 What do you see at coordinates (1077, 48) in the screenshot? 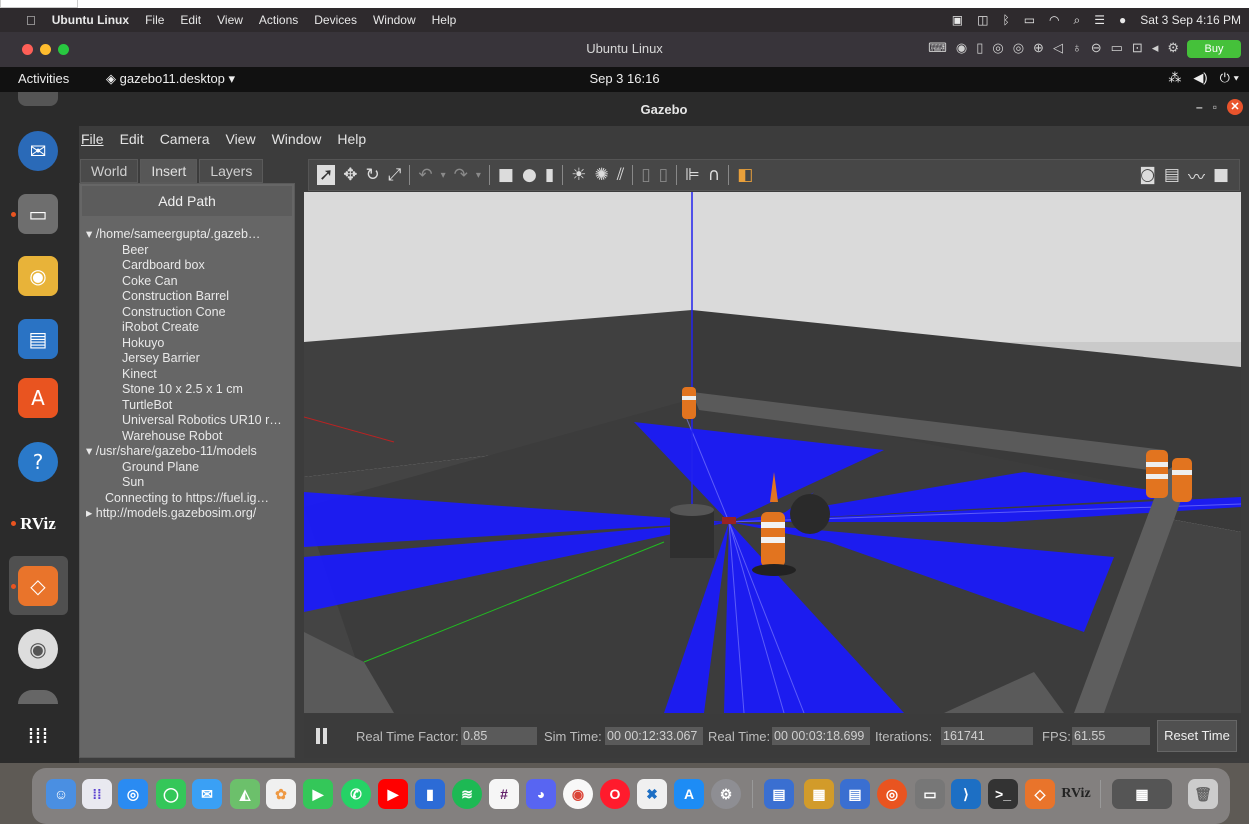
I see `mic-icon: ♁` at bounding box center [1077, 48].